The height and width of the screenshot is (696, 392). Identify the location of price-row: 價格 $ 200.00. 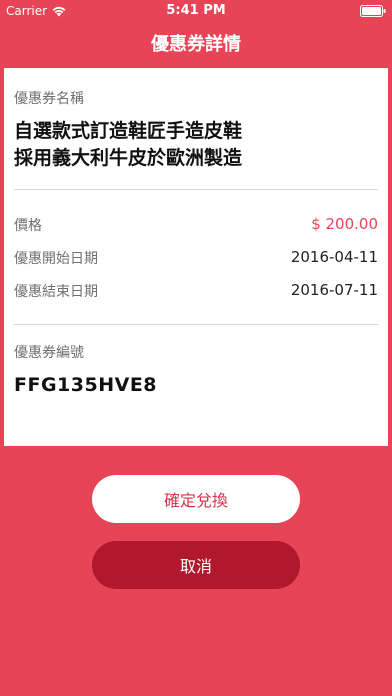
(196, 225).